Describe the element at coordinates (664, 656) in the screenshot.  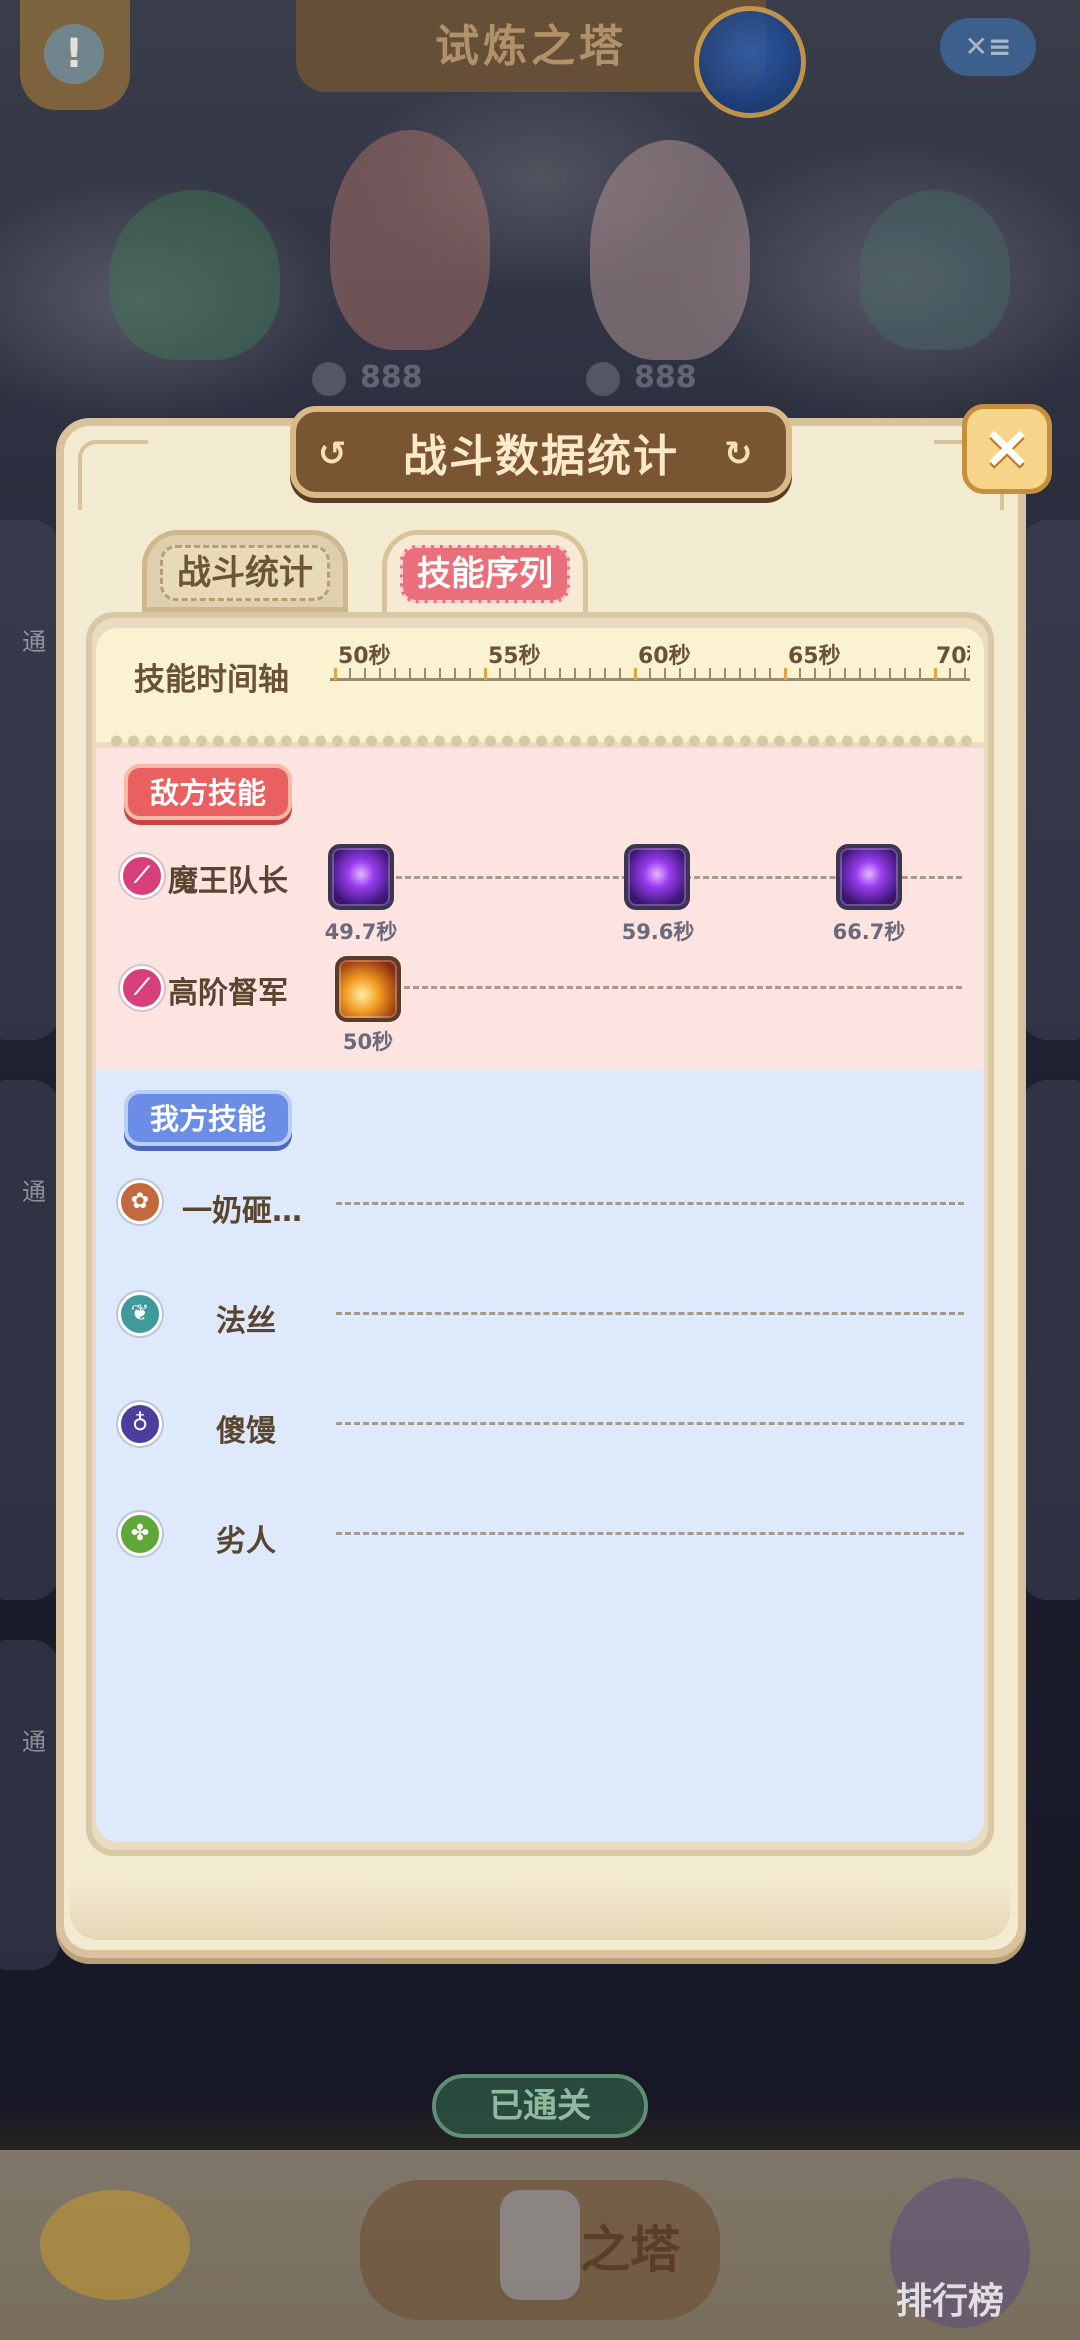
I see `timeline-tick-label: 60秒` at that location.